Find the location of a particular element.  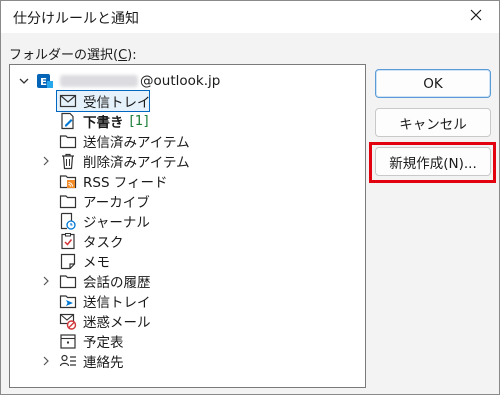

tree-item-tasks: タスク is located at coordinates (91, 241).